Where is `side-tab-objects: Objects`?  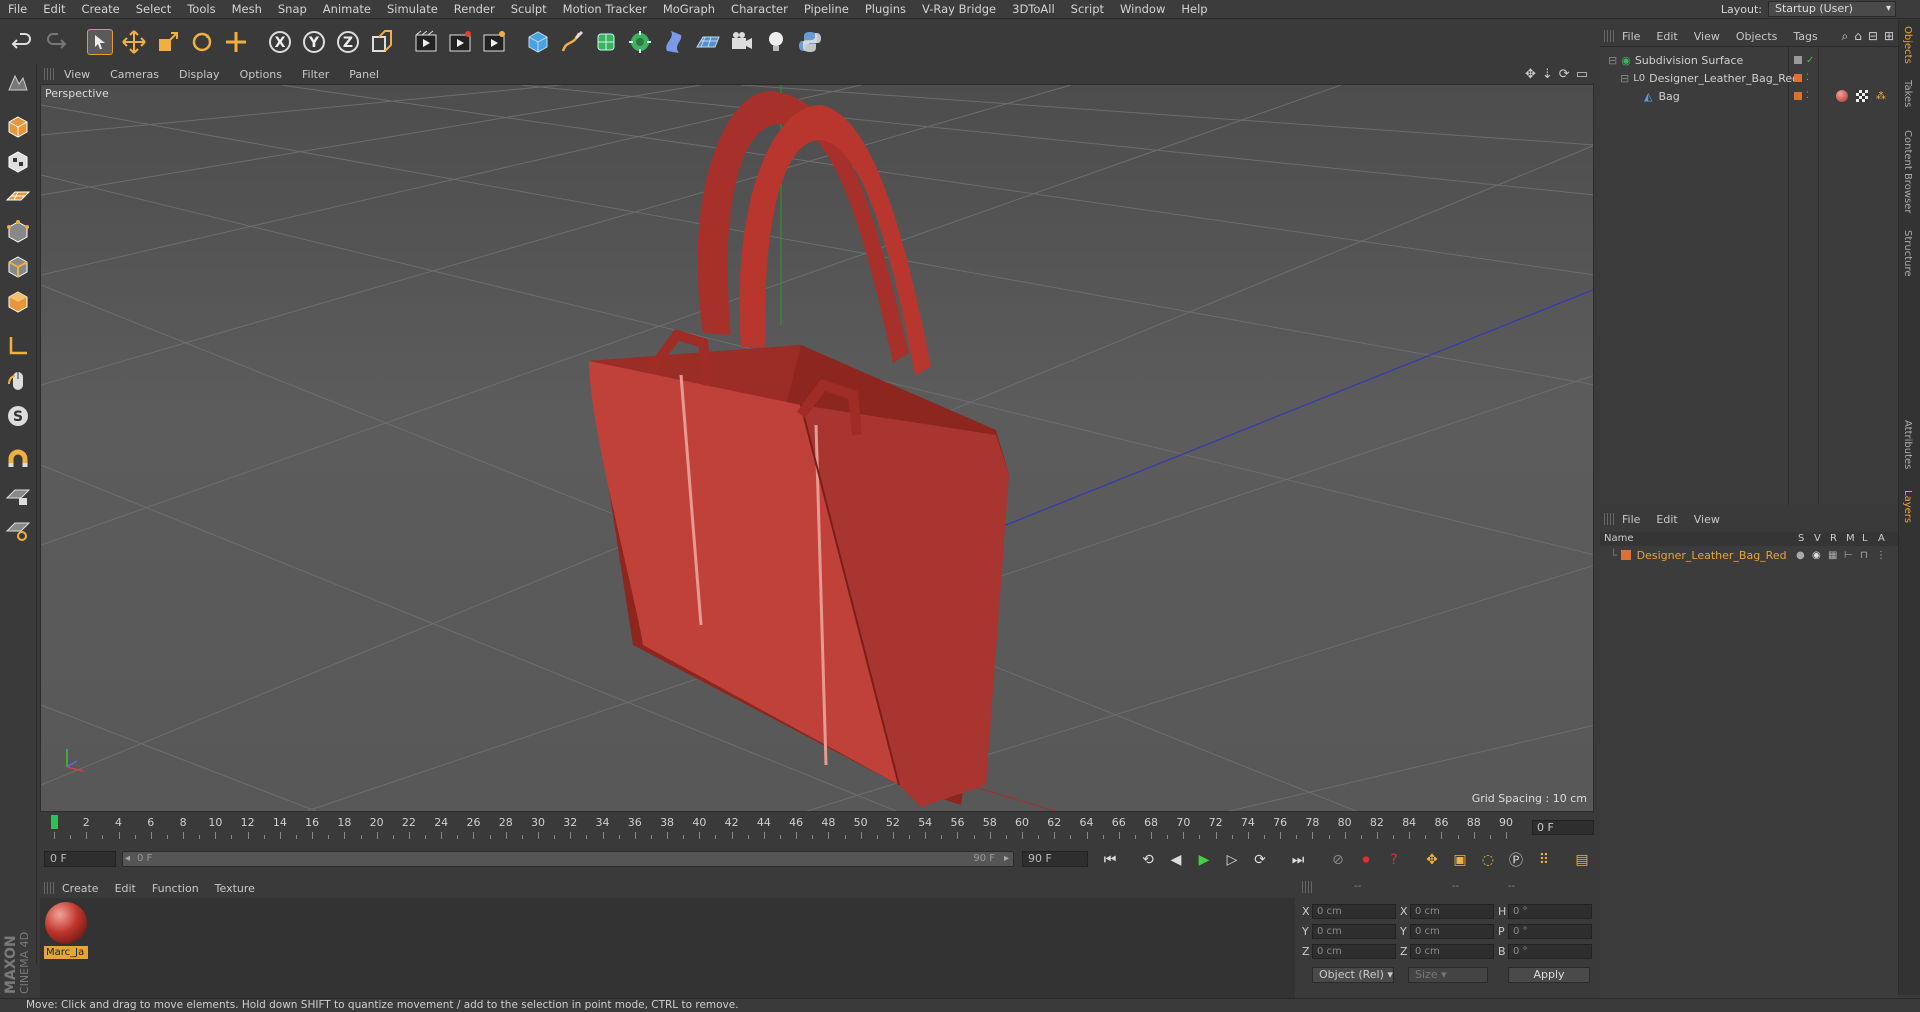
side-tab-objects: Objects is located at coordinates (1907, 45).